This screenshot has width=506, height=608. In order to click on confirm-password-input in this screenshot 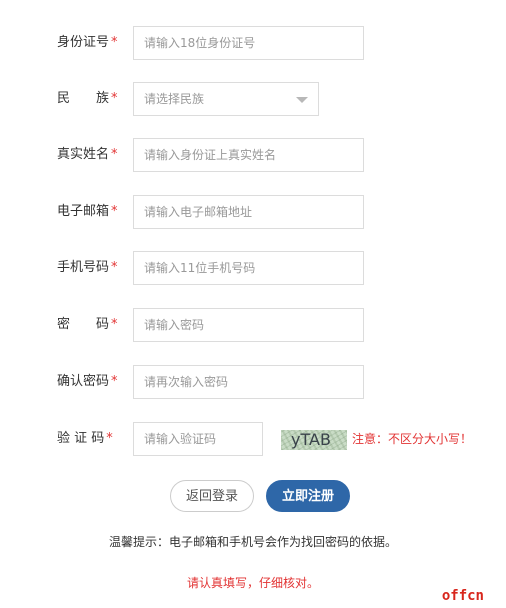, I will do `click(246, 382)`.